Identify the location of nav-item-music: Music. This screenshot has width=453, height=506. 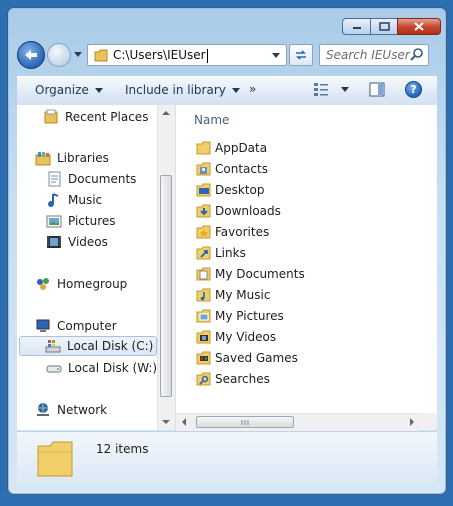
(74, 200).